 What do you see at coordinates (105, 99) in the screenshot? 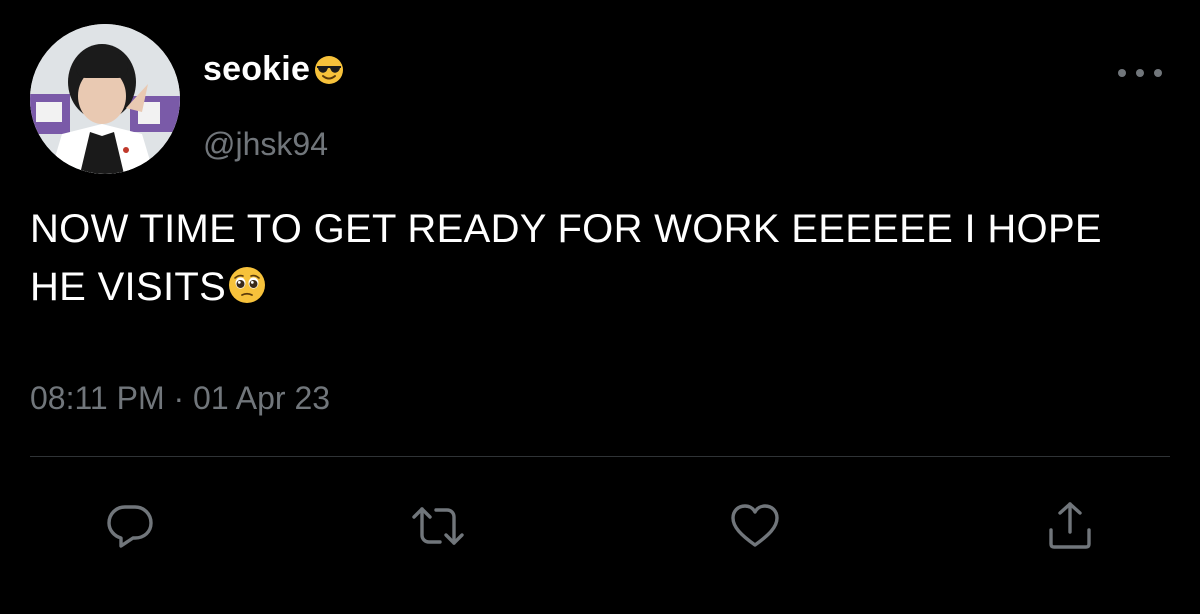
I see `avatar` at bounding box center [105, 99].